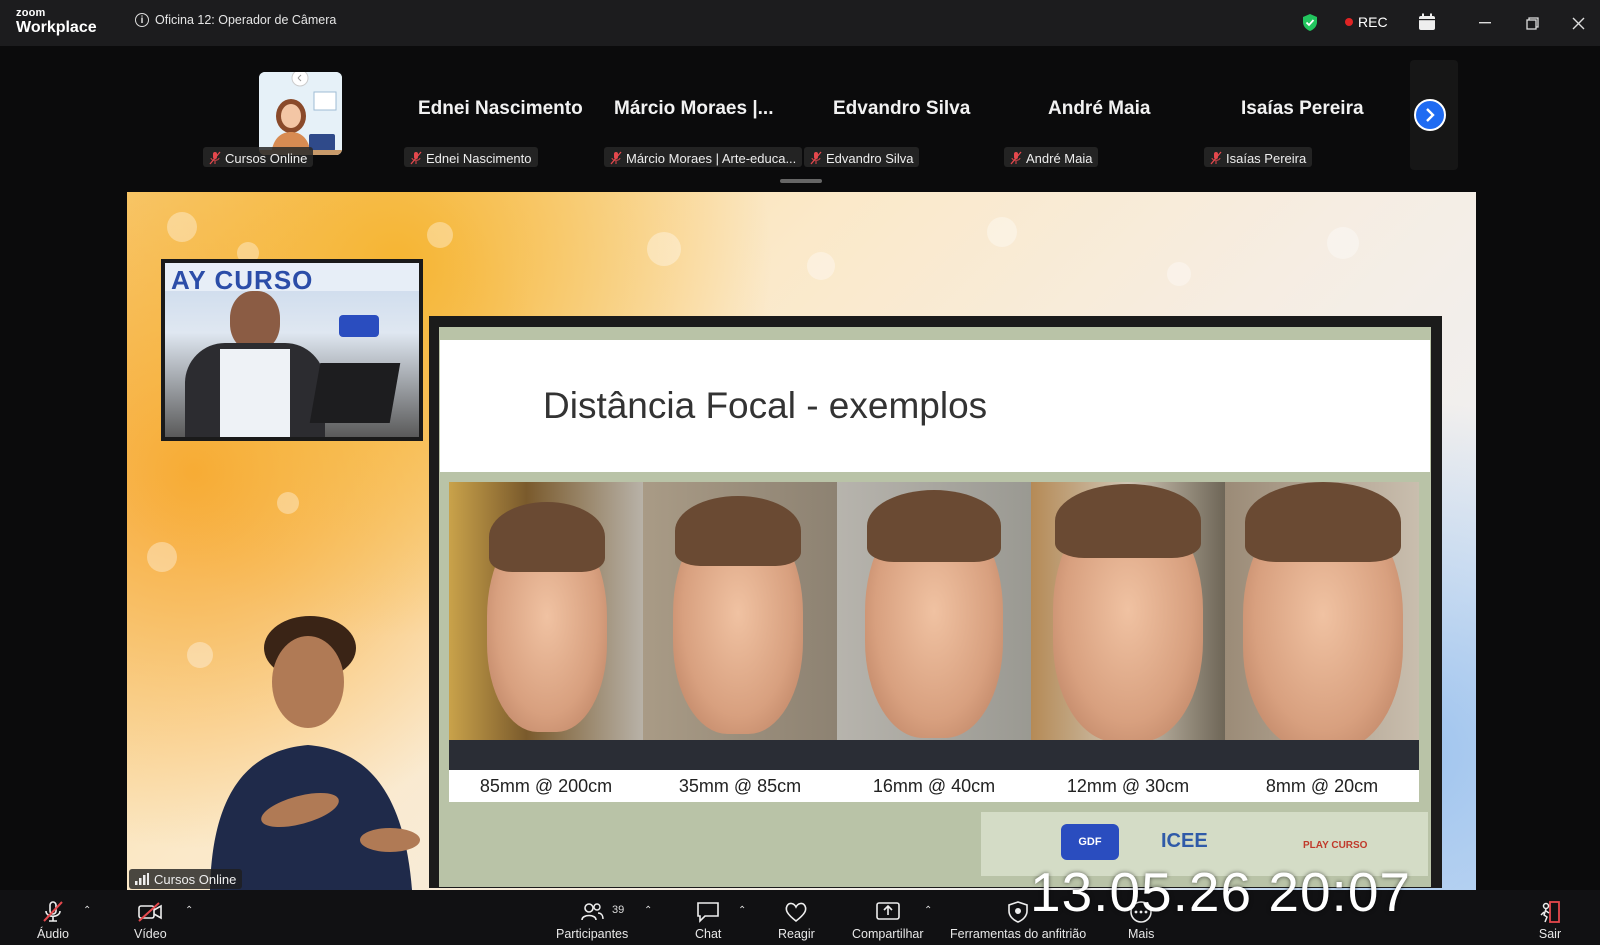  Describe the element at coordinates (242, 280) in the screenshot. I see `pip-banner-text: AY CURSO` at that location.